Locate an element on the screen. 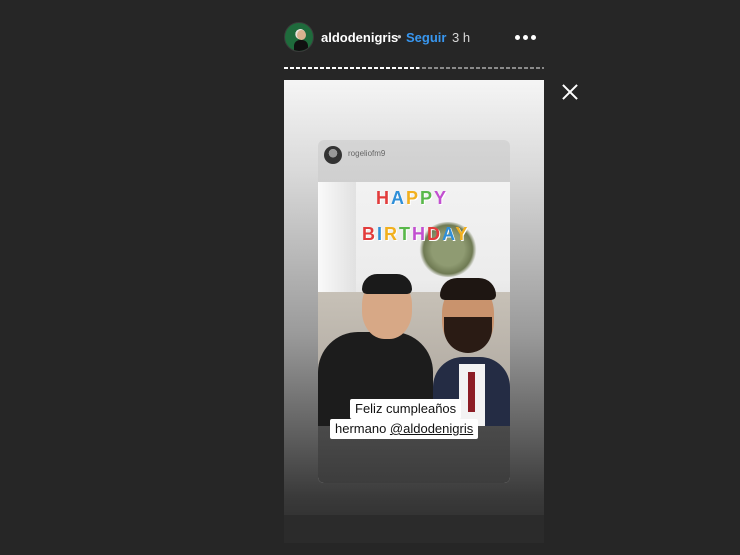  sticker-letter: B is located at coordinates (369, 234).